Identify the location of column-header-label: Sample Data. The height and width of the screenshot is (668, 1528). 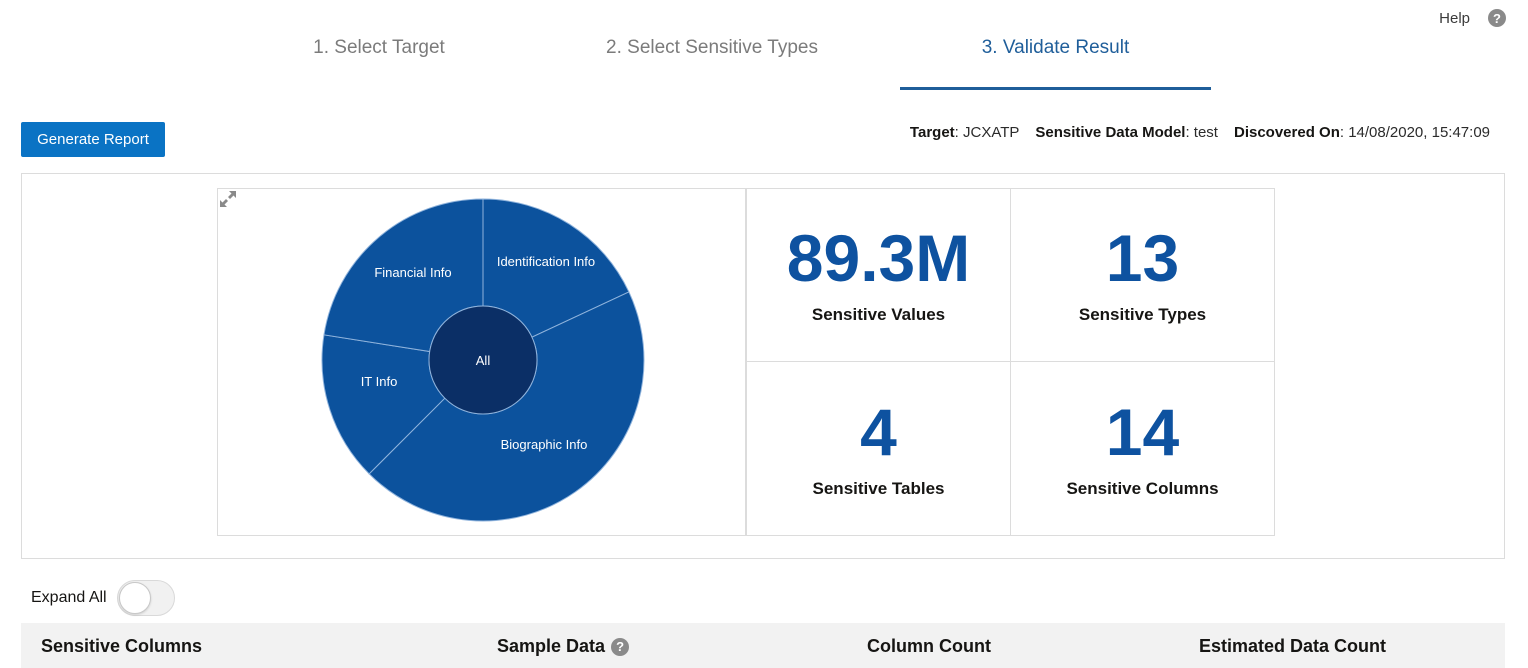
(551, 646).